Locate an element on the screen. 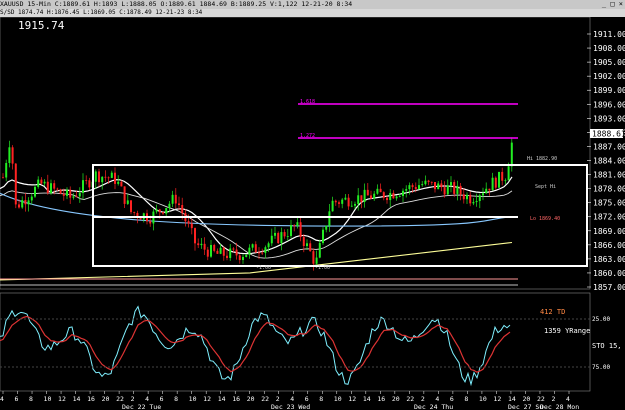  hi-annotation: Hi 1882.90 is located at coordinates (542, 159).